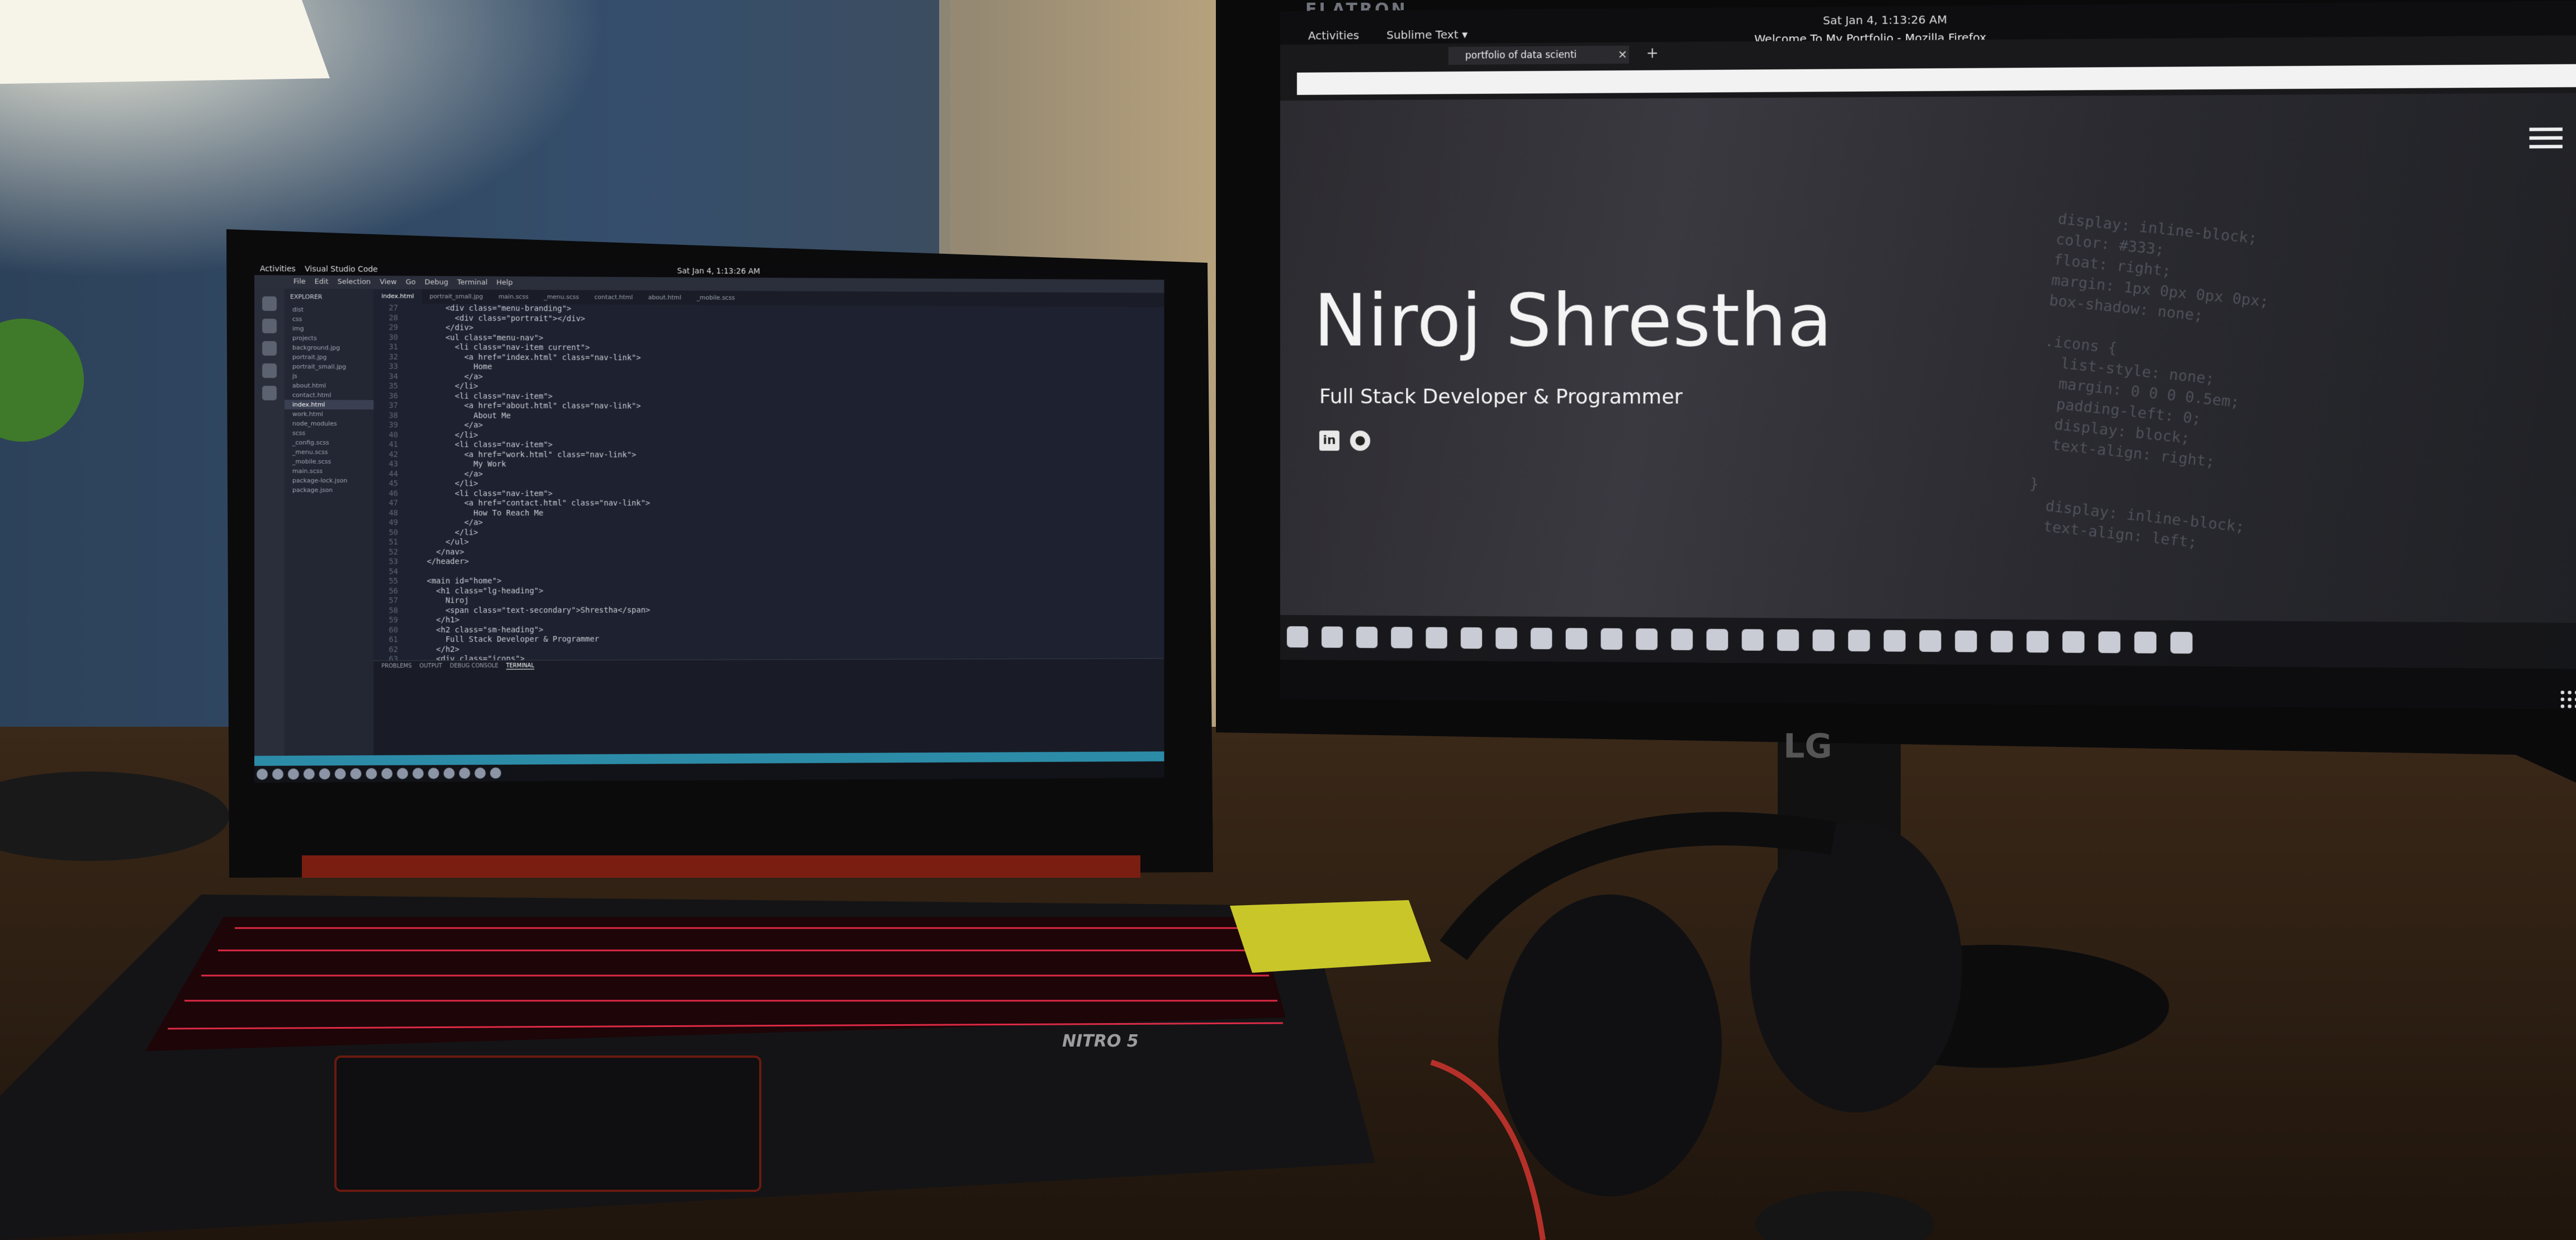 The image size is (2576, 1240). Describe the element at coordinates (329, 357) in the screenshot. I see `explorer-file: portrait.jpg` at that location.